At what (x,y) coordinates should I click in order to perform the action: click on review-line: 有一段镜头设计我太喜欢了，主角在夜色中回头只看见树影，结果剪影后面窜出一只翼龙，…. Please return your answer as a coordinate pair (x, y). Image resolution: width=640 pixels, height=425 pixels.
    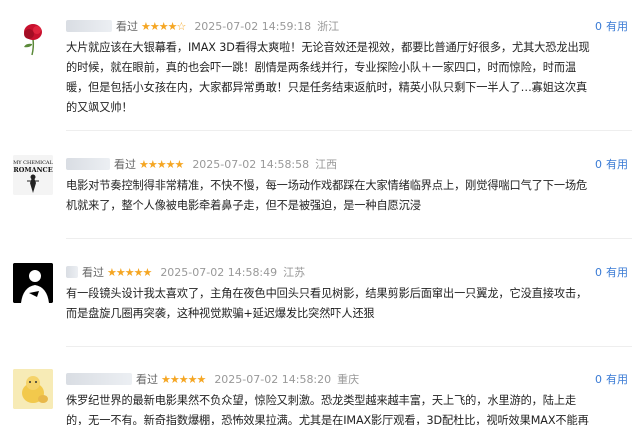
    Looking at the image, I should click on (327, 293).